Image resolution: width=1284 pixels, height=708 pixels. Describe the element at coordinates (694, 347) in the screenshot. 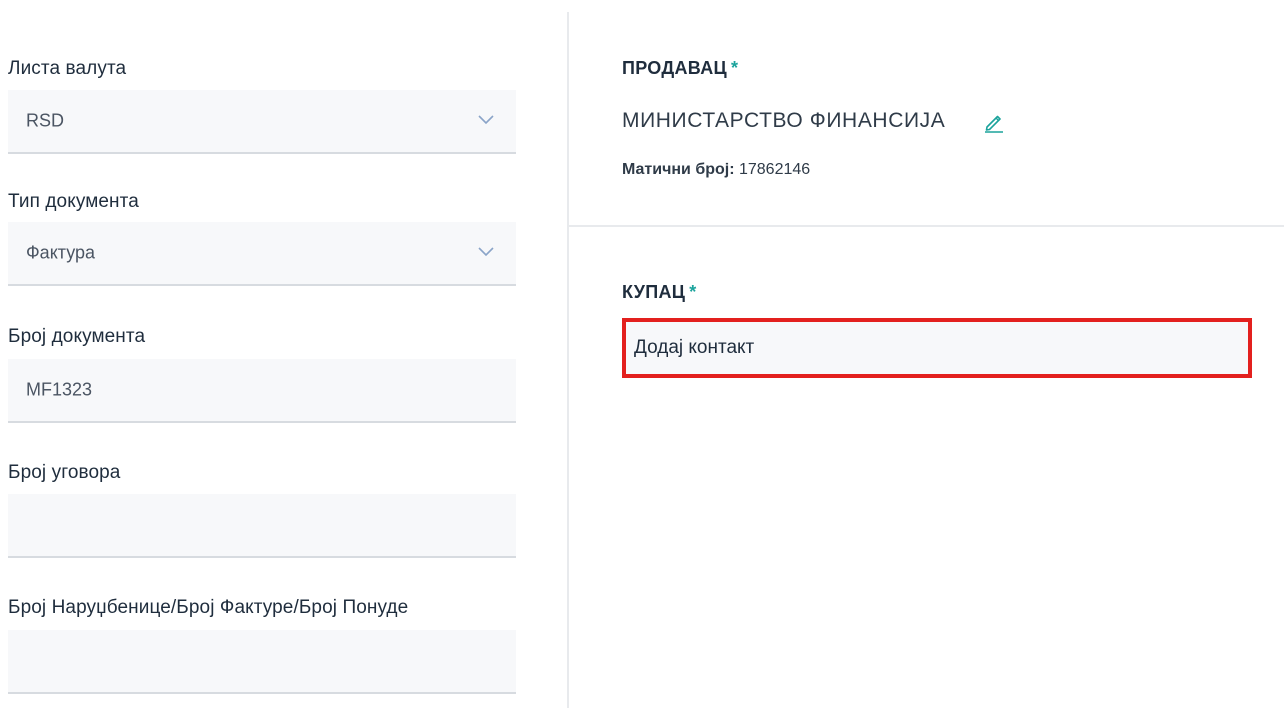

I see `add-contact-label: Додај контакт` at that location.